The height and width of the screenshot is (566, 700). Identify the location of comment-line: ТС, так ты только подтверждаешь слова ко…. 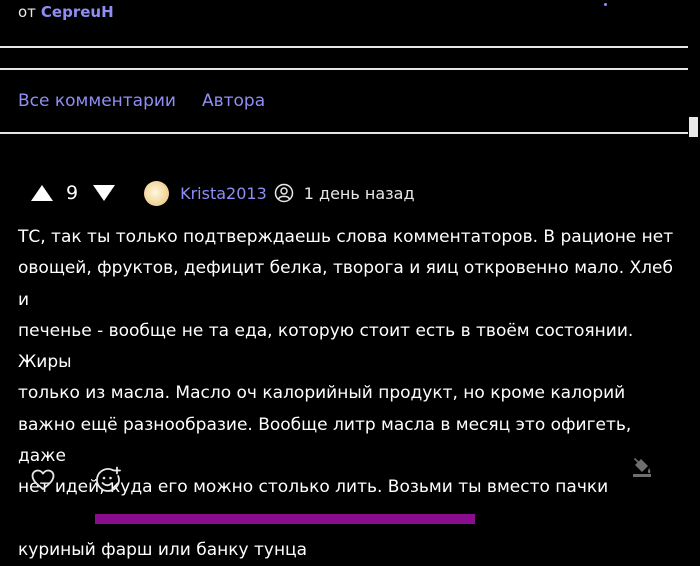
(346, 237).